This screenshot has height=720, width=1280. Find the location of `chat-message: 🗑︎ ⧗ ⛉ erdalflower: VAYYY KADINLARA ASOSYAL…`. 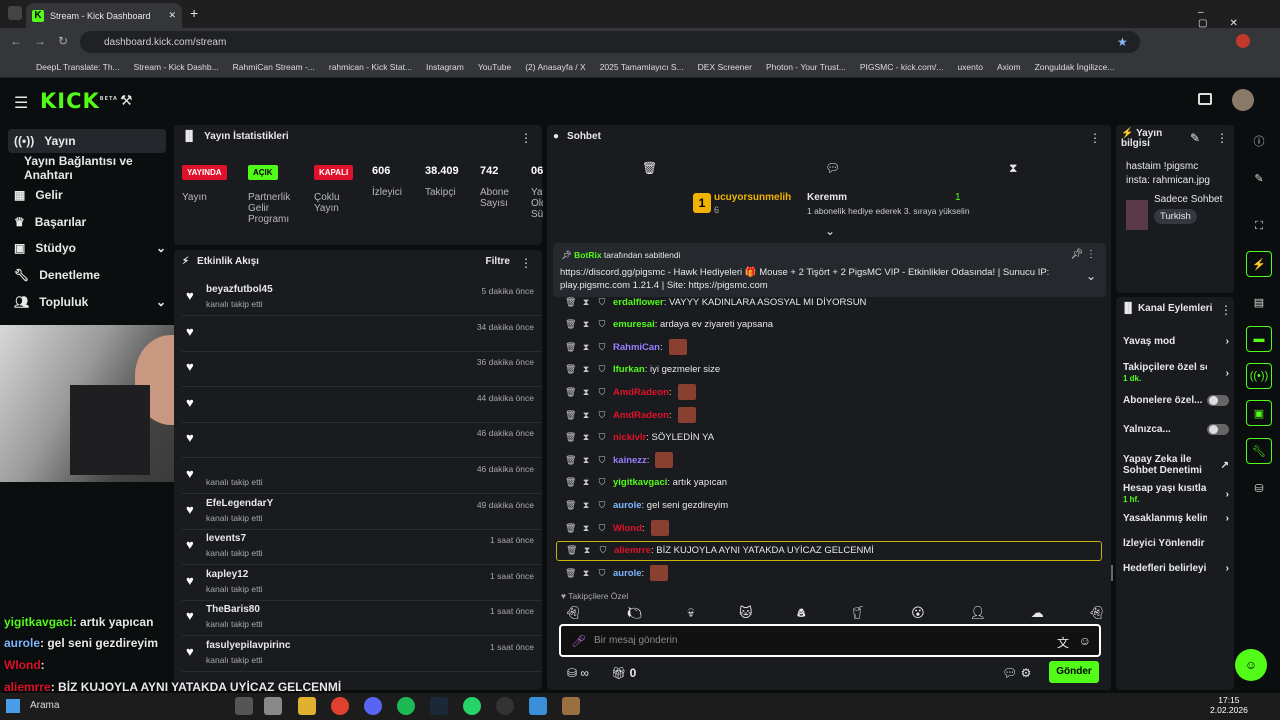

chat-message: 🗑︎ ⧗ ⛉ erdalflower: VAYYY KADINLARA ASOSYAL… is located at coordinates (715, 302).